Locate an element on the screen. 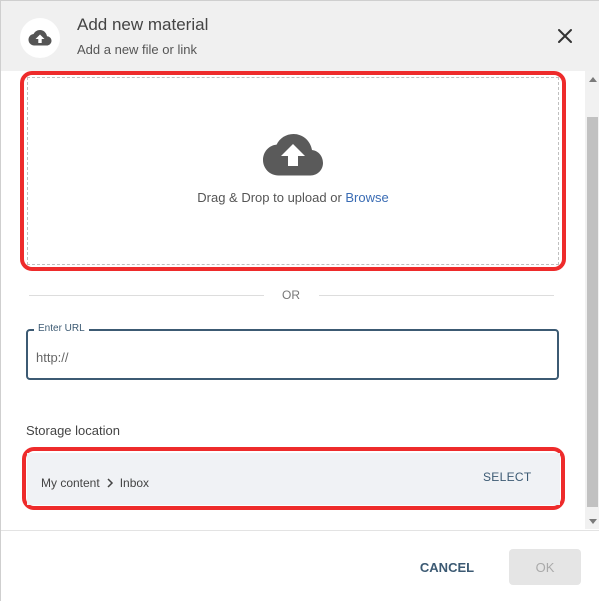 The image size is (599, 601). cancel-button: CANCEL is located at coordinates (447, 567).